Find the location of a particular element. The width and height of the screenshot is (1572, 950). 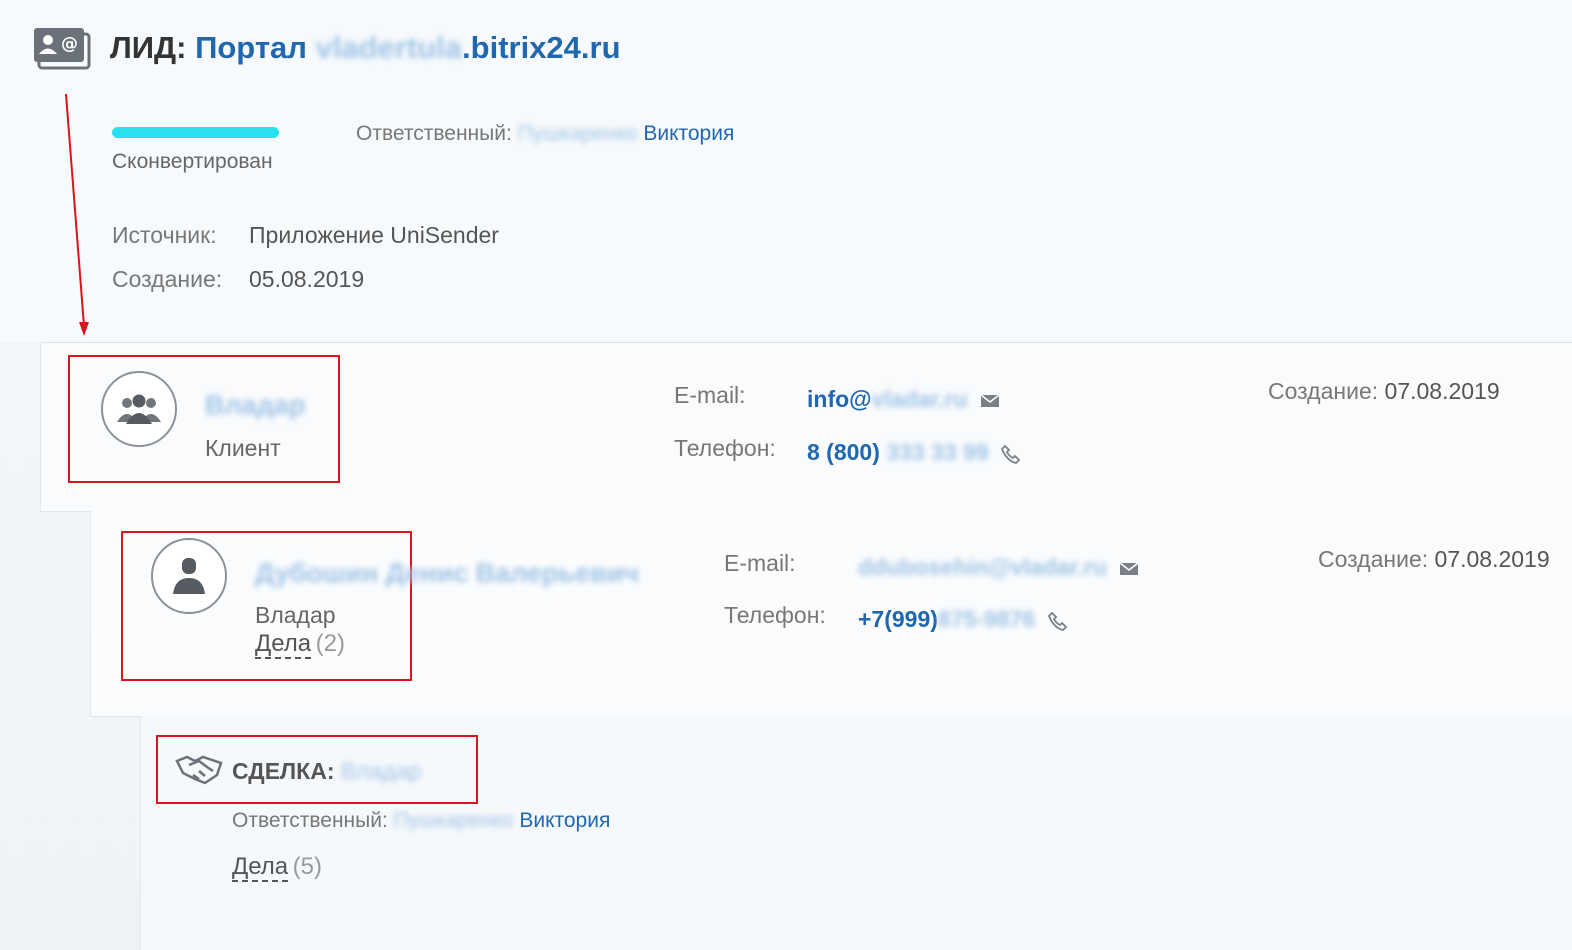

client-email: info@vladar.ru is located at coordinates (903, 399).